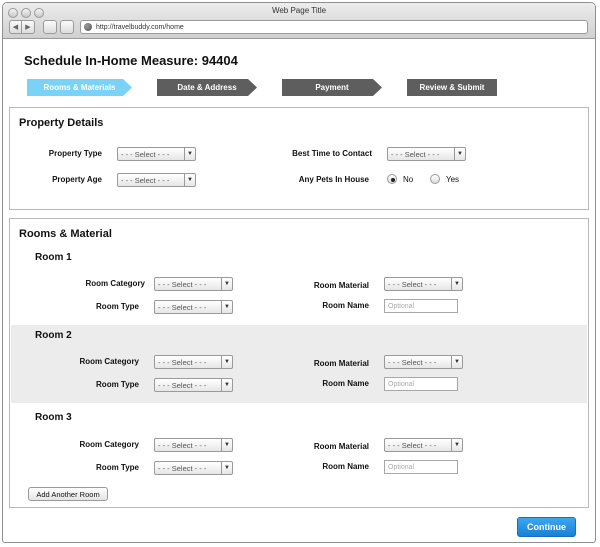  Describe the element at coordinates (75, 153) in the screenshot. I see `property-type-label: Property Type` at that location.